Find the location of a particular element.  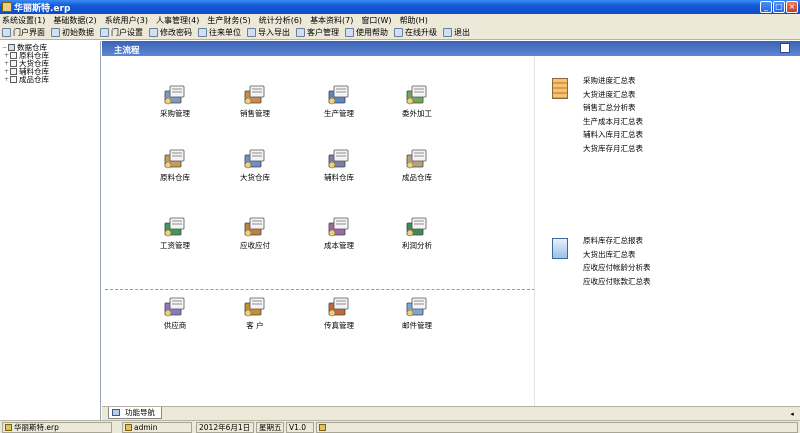

module-button: 采购管理 is located at coordinates (175, 101).